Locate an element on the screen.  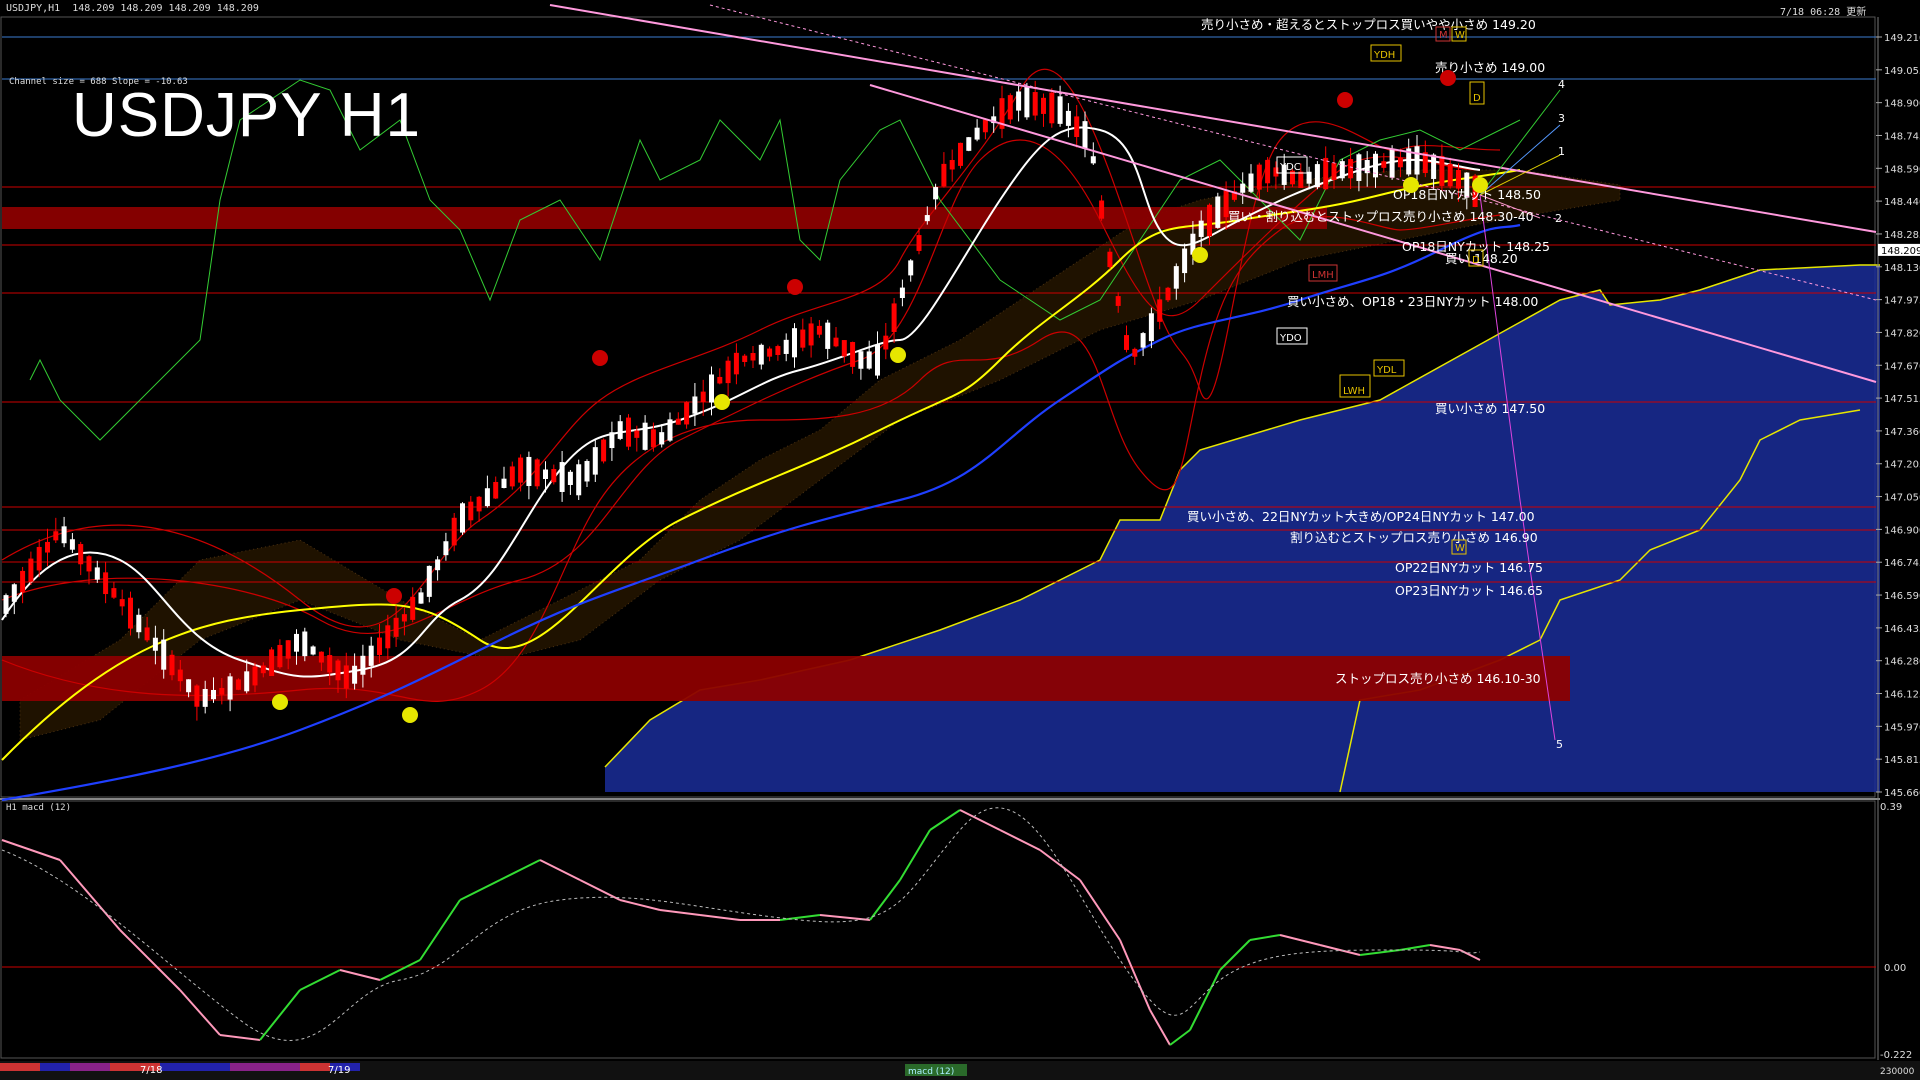
wave-label: 2 is located at coordinates (1558, 218).